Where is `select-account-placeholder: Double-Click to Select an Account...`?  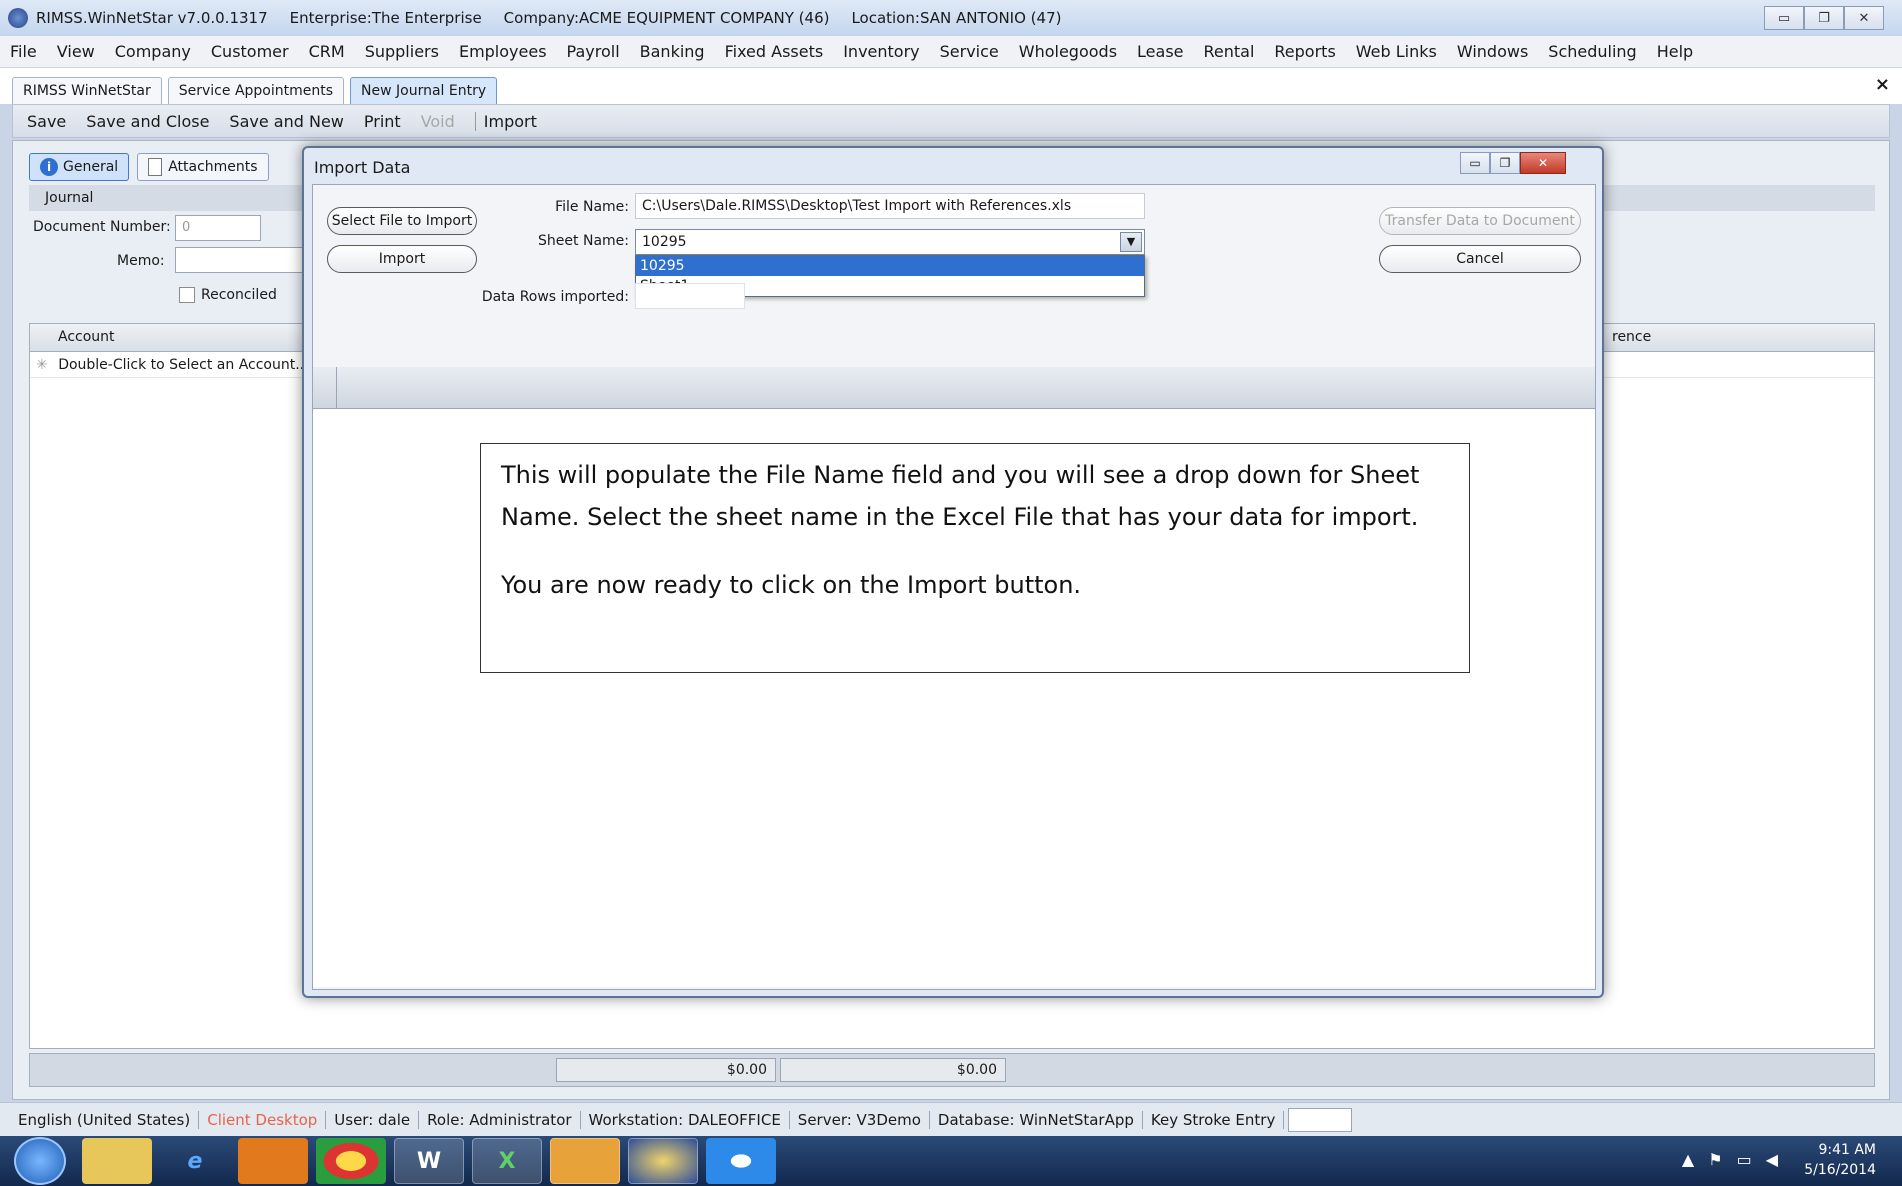 select-account-placeholder: Double-Click to Select an Account... is located at coordinates (183, 365).